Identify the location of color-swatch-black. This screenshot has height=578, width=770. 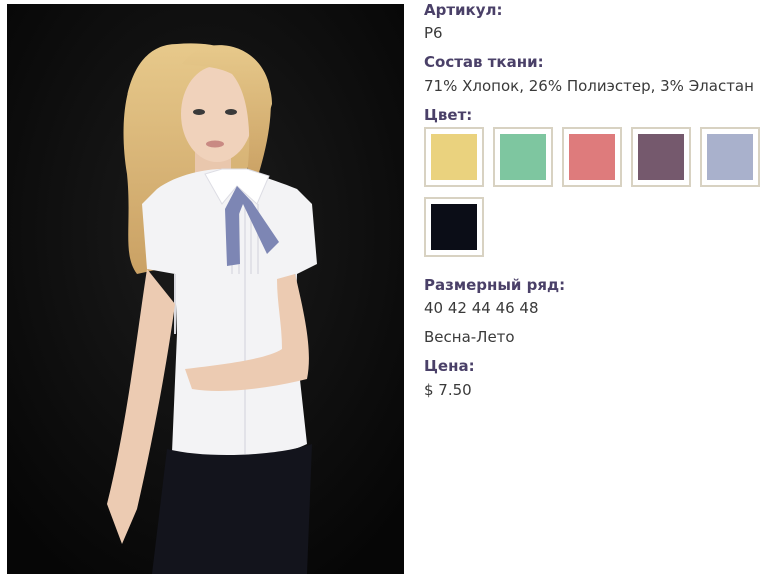
(454, 227).